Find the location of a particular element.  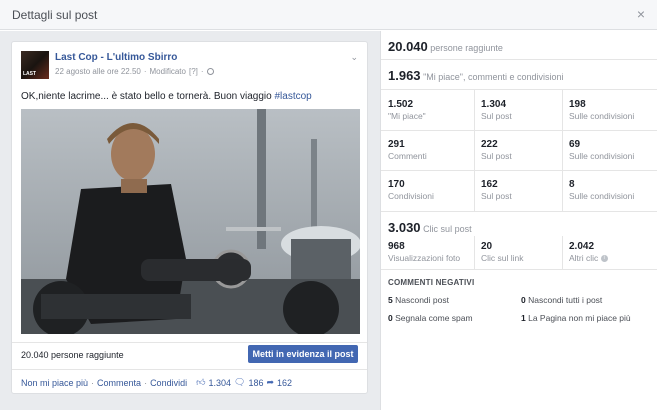

hashtag-link: #lastcop is located at coordinates (292, 96).